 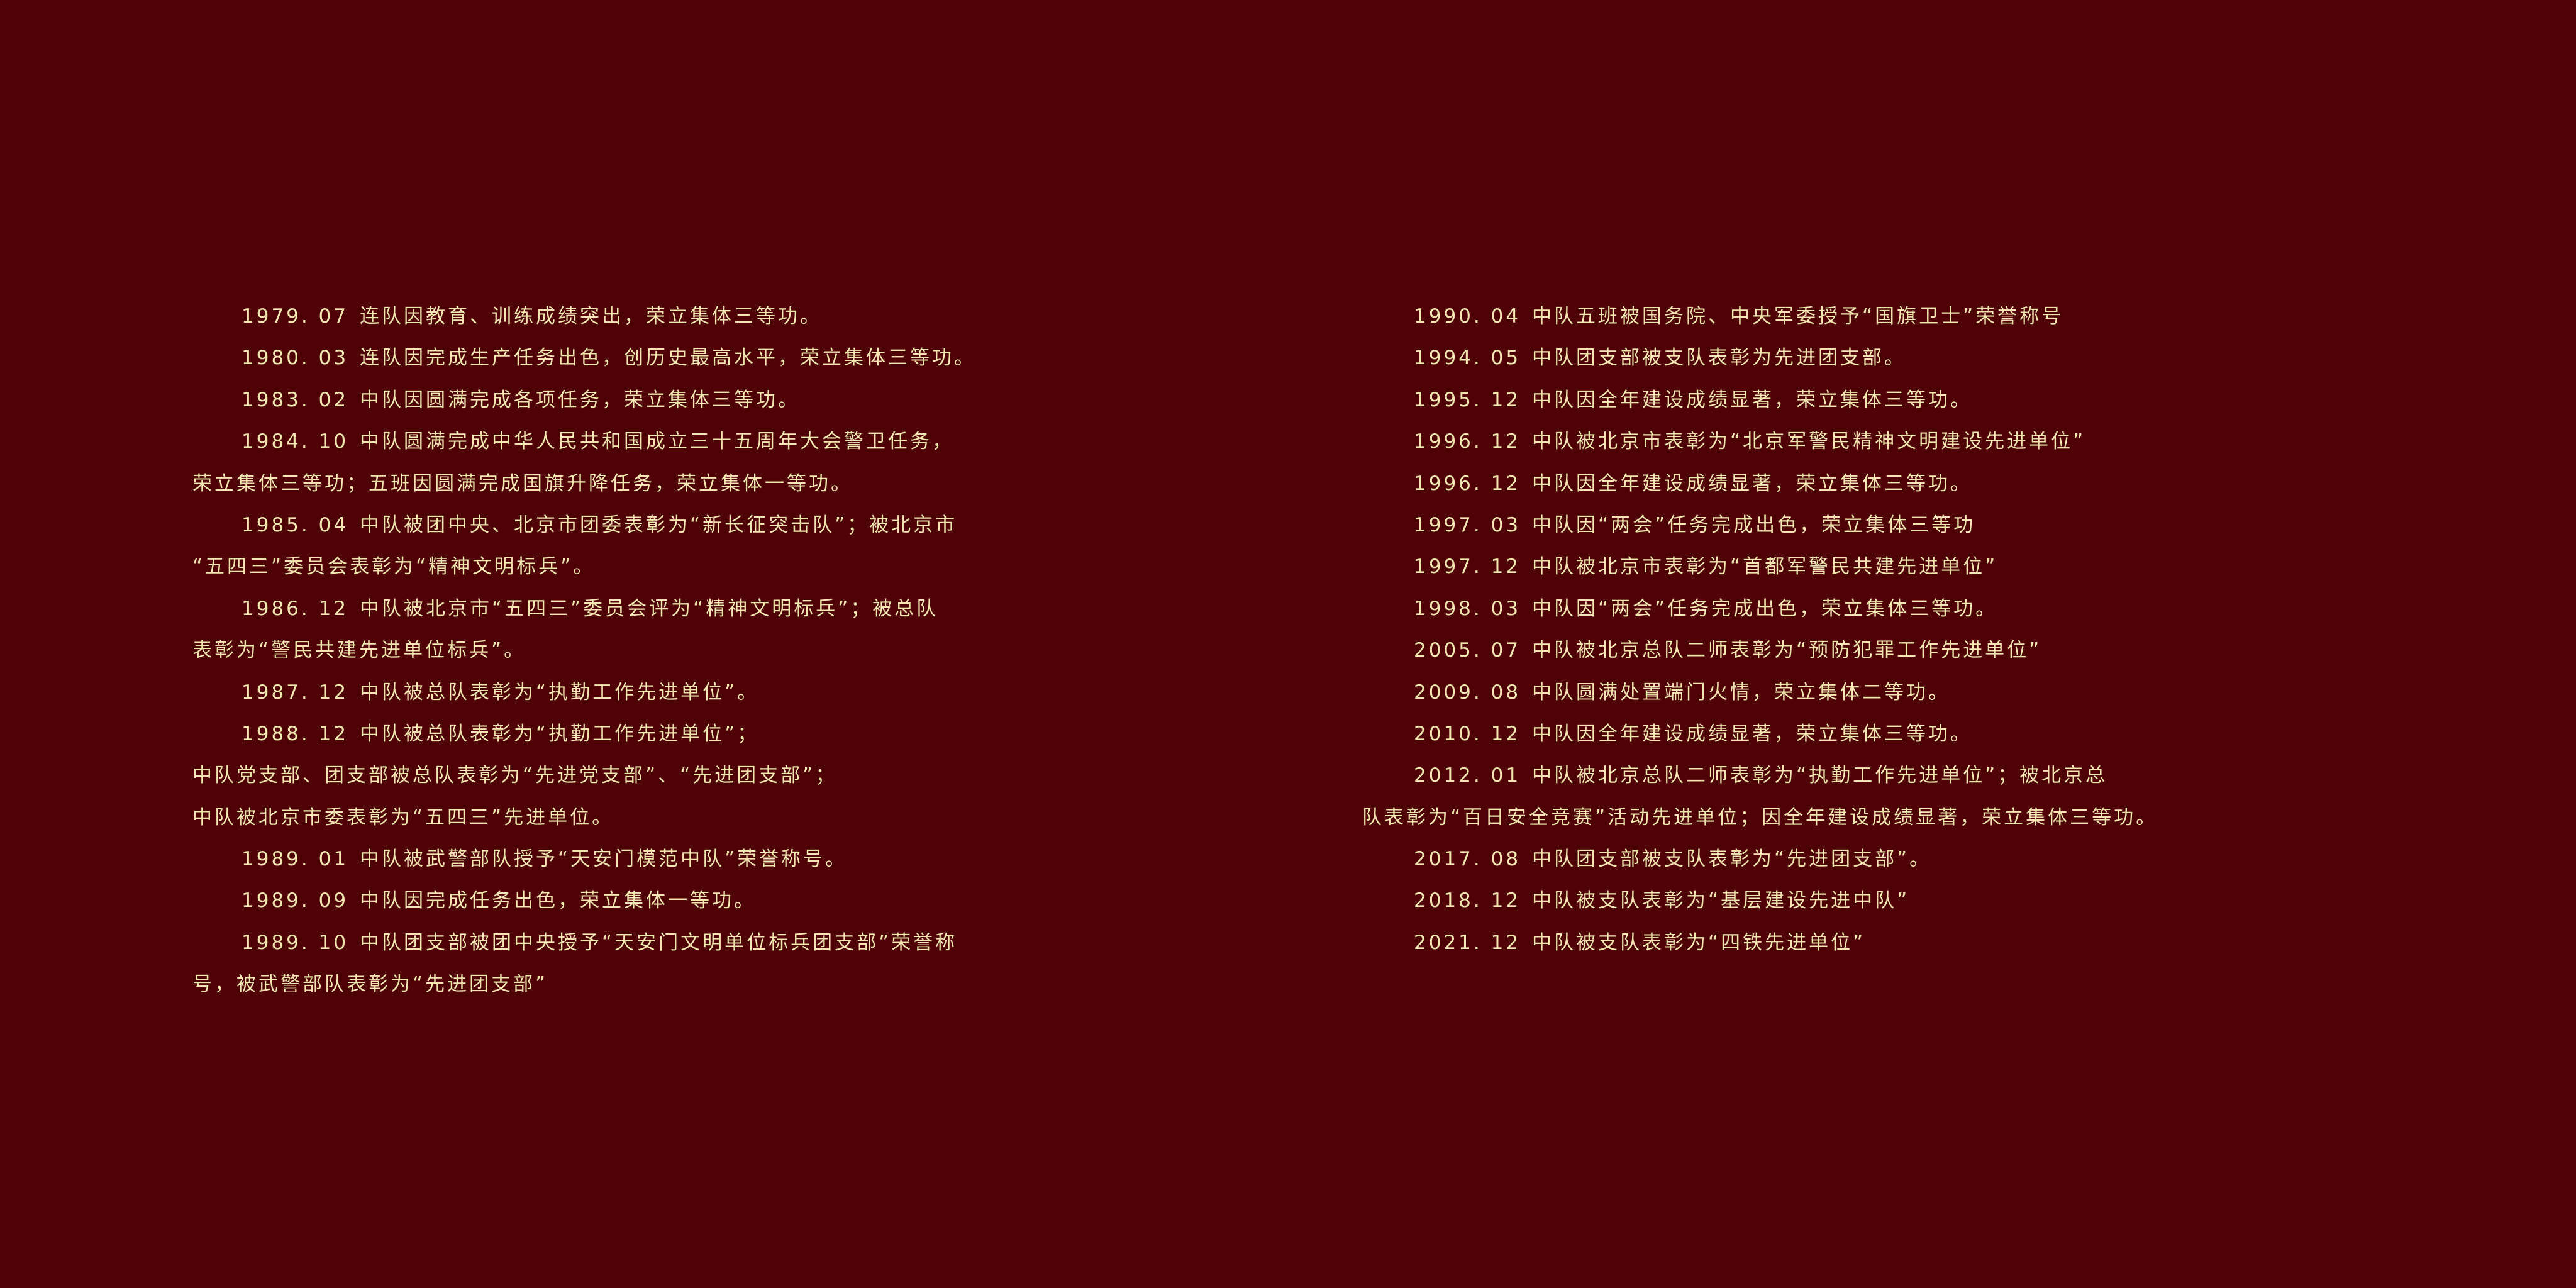 What do you see at coordinates (295, 901) in the screenshot?
I see `honor-date: 1989. 09` at bounding box center [295, 901].